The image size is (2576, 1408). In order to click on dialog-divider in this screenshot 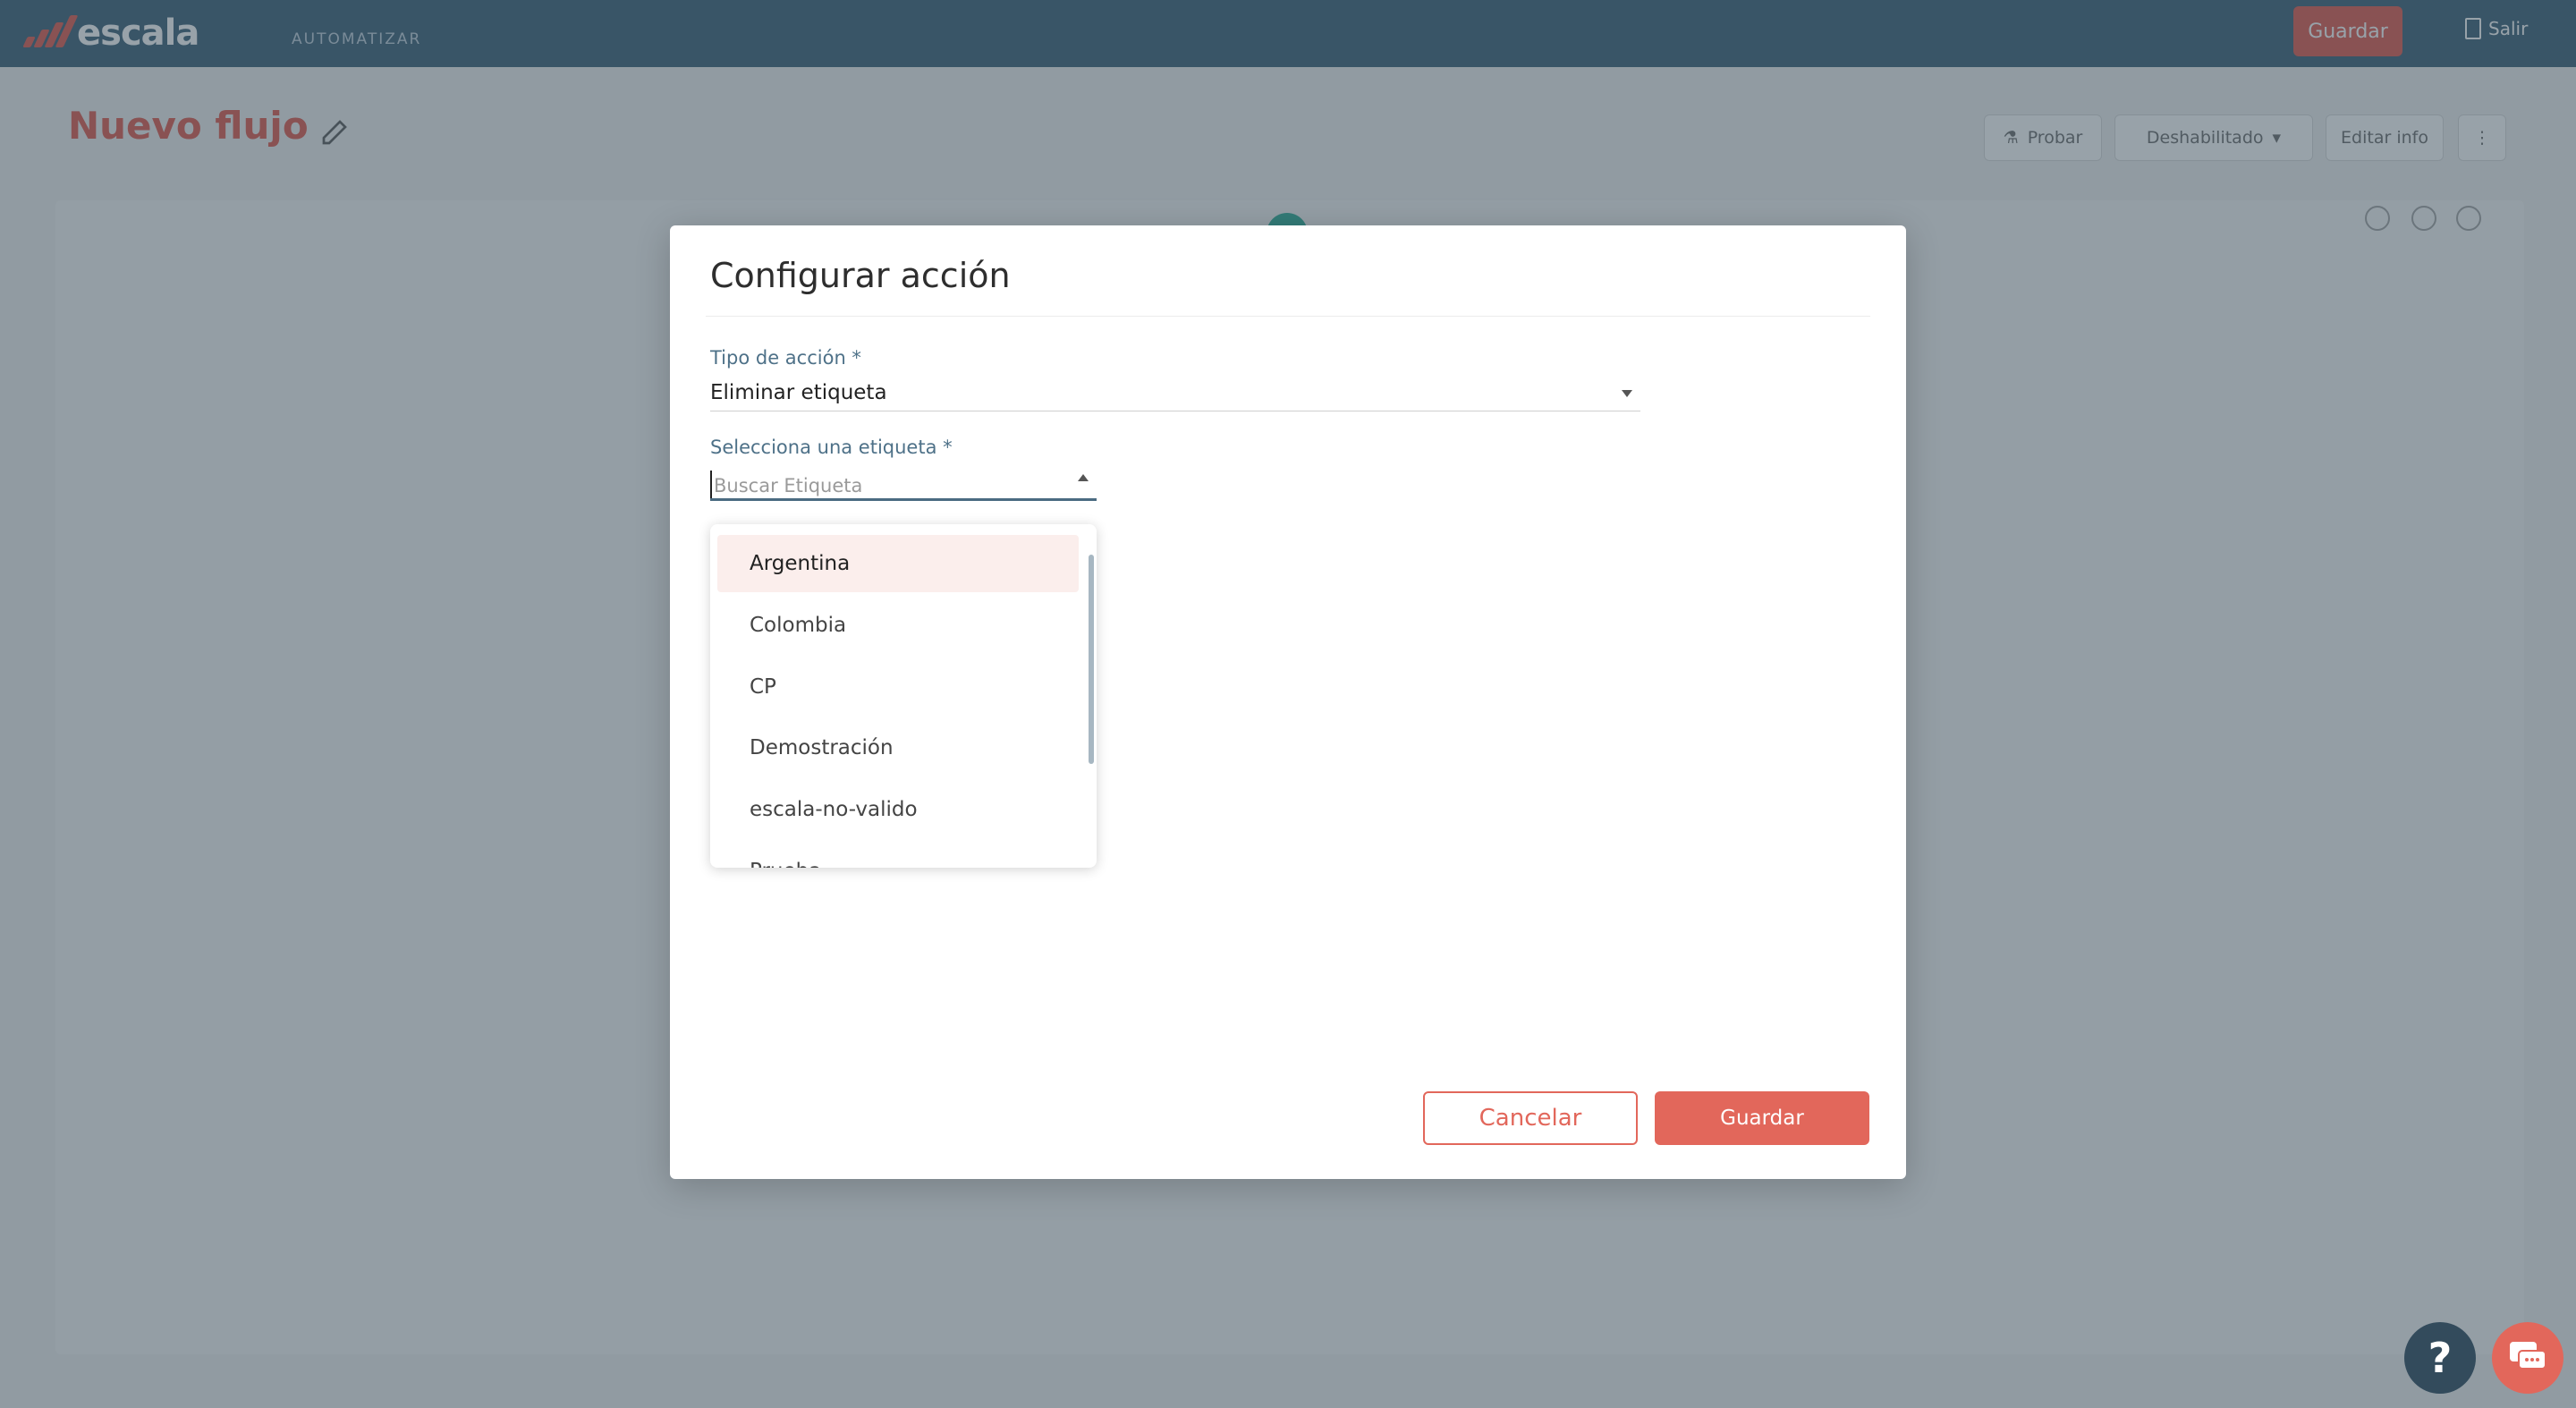, I will do `click(1288, 316)`.